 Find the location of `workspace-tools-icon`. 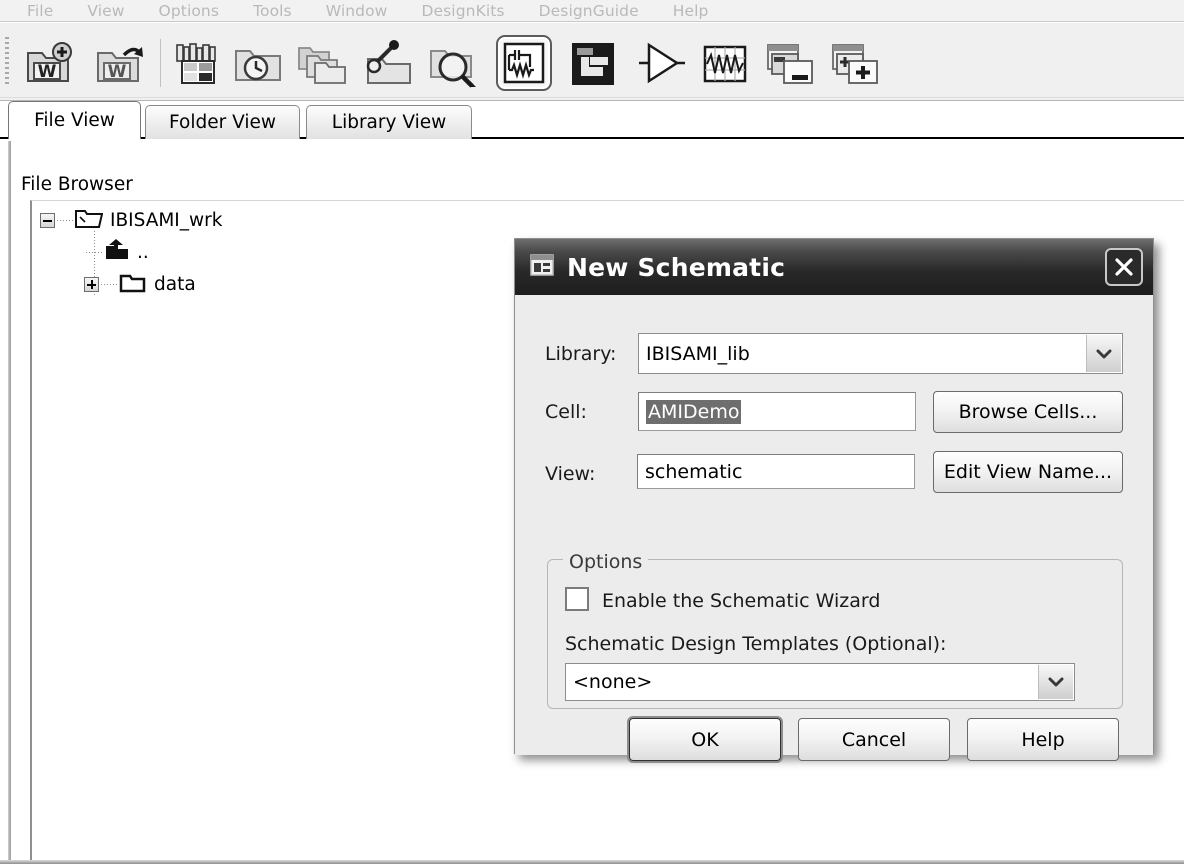

workspace-tools-icon is located at coordinates (388, 63).